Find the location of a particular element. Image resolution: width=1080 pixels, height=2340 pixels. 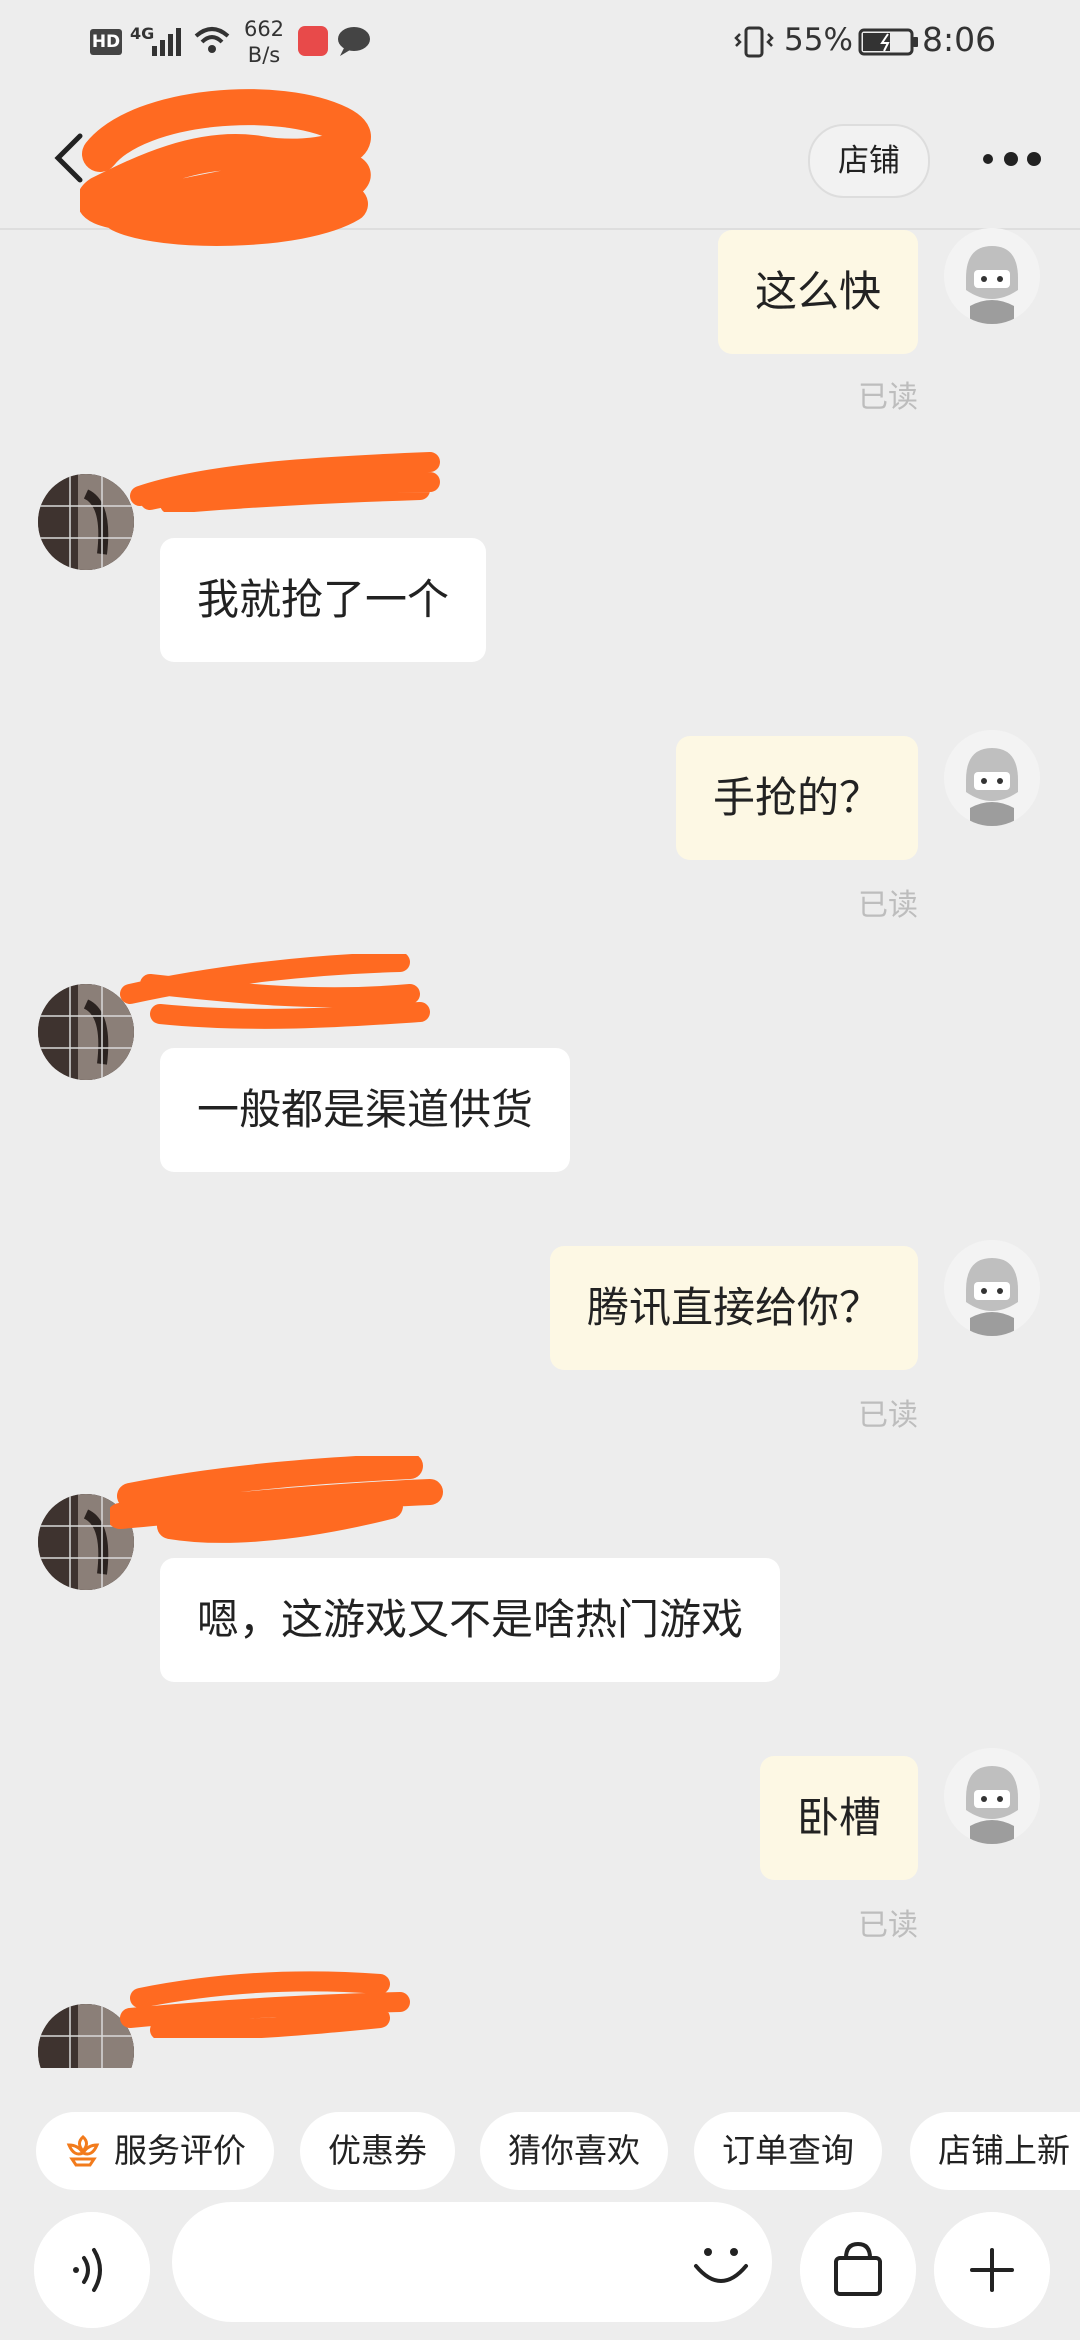

store-button: 店铺 is located at coordinates (869, 161).